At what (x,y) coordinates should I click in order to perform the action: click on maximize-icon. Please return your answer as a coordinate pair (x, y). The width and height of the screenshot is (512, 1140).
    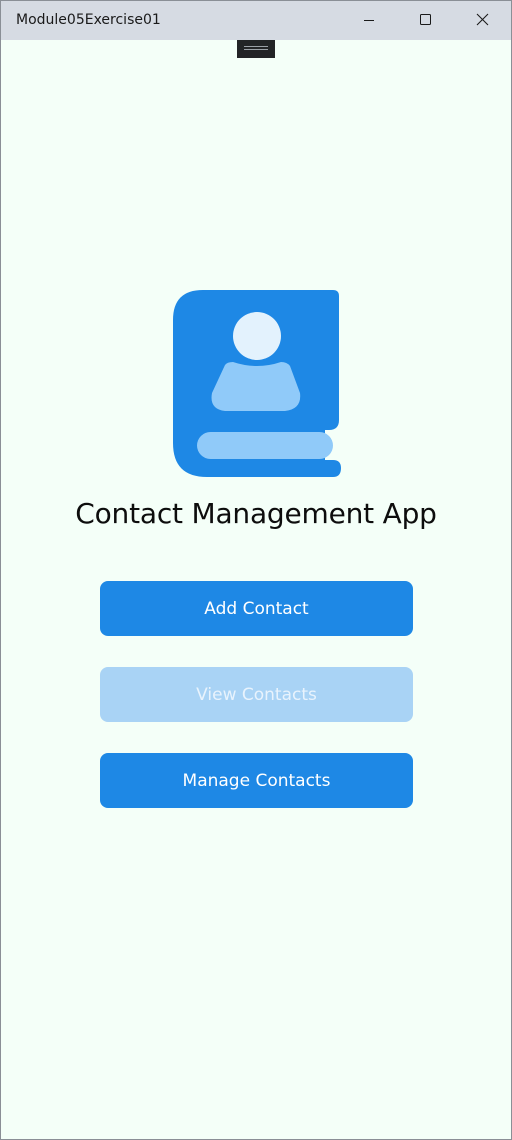
    Looking at the image, I should click on (425, 19).